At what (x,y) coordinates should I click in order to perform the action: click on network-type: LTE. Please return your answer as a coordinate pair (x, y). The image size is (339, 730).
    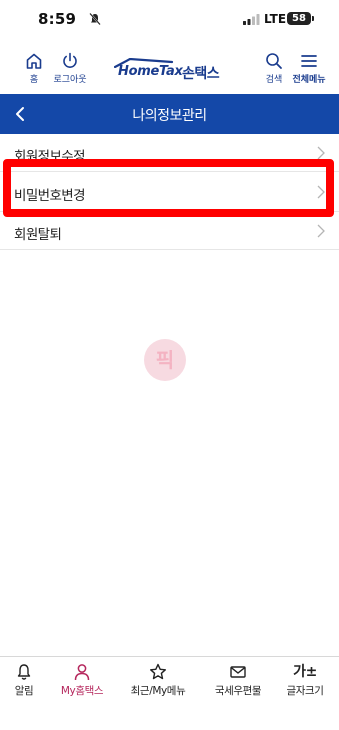
    Looking at the image, I should click on (275, 19).